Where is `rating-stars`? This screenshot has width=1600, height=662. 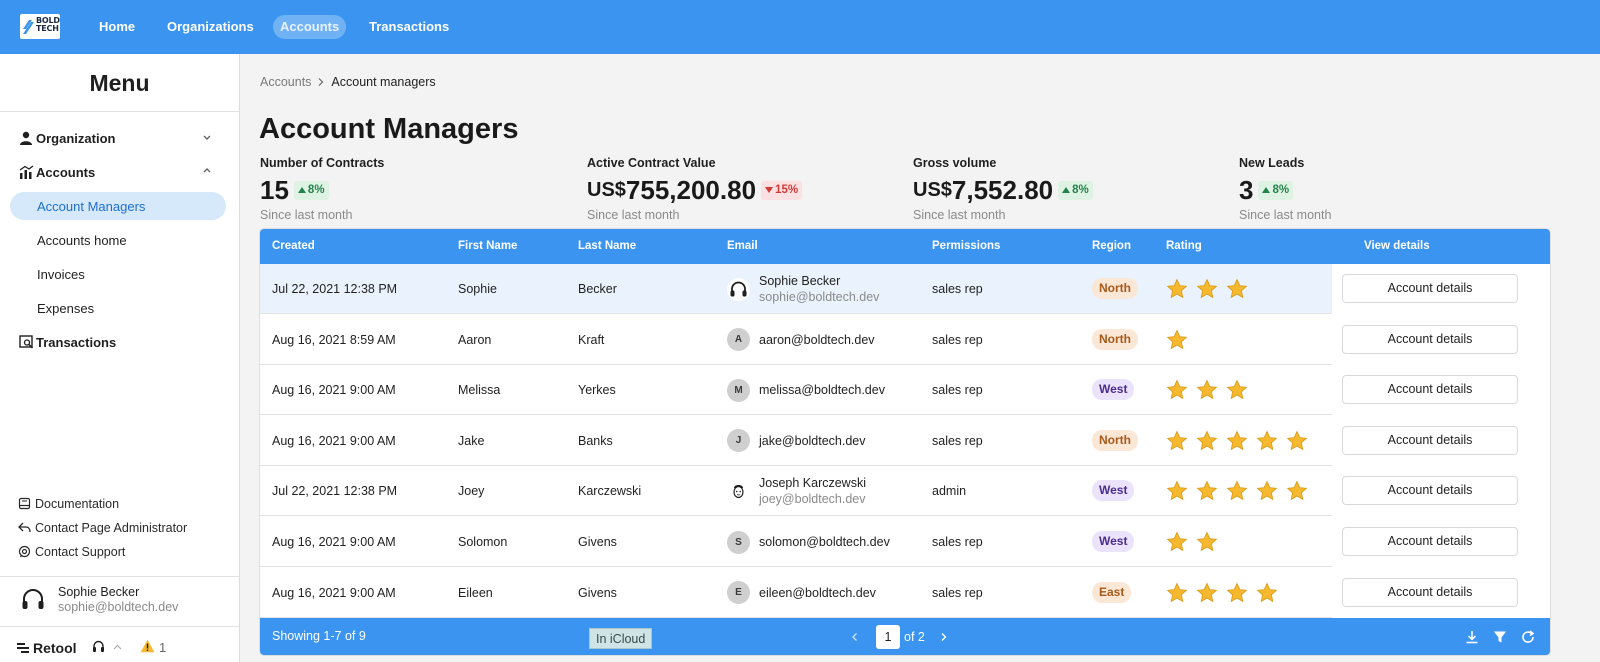
rating-stars is located at coordinates (1241, 491).